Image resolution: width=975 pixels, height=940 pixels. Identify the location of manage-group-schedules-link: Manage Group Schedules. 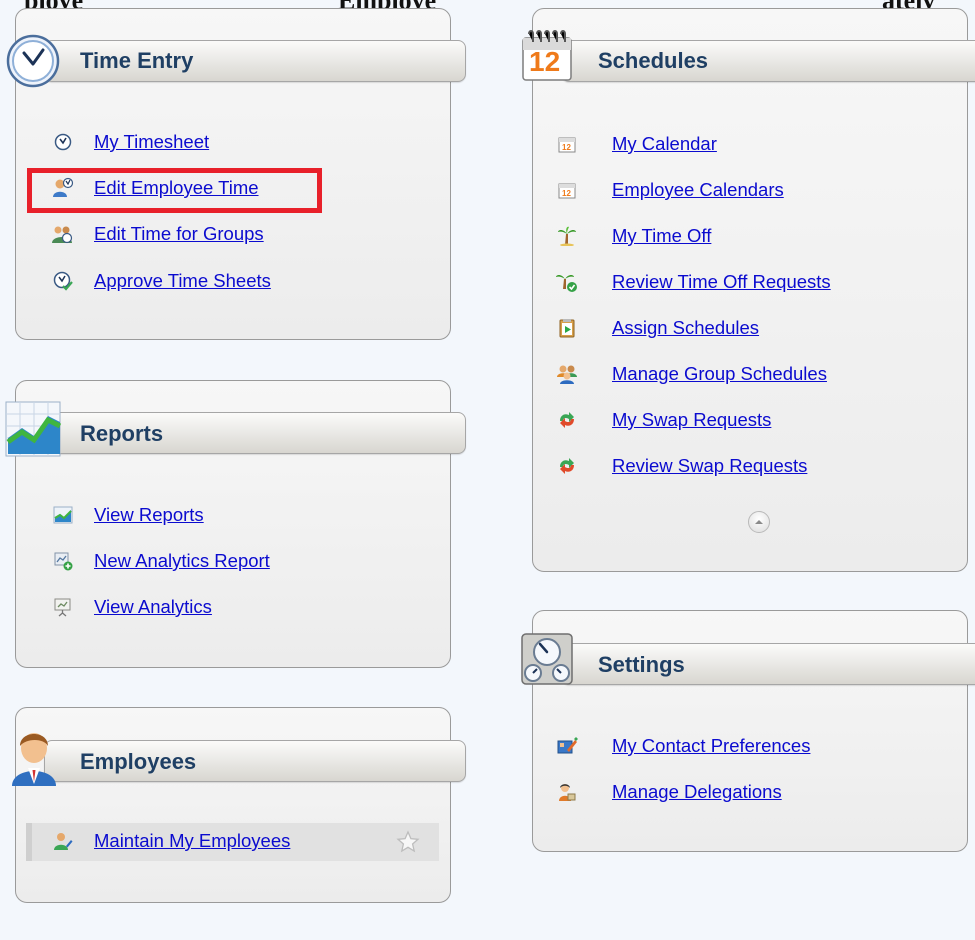
(719, 374).